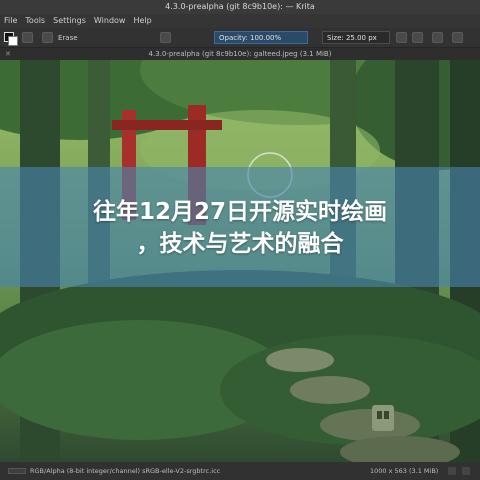 The height and width of the screenshot is (480, 480). Describe the element at coordinates (110, 21) in the screenshot. I see `menu-window: Window` at that location.